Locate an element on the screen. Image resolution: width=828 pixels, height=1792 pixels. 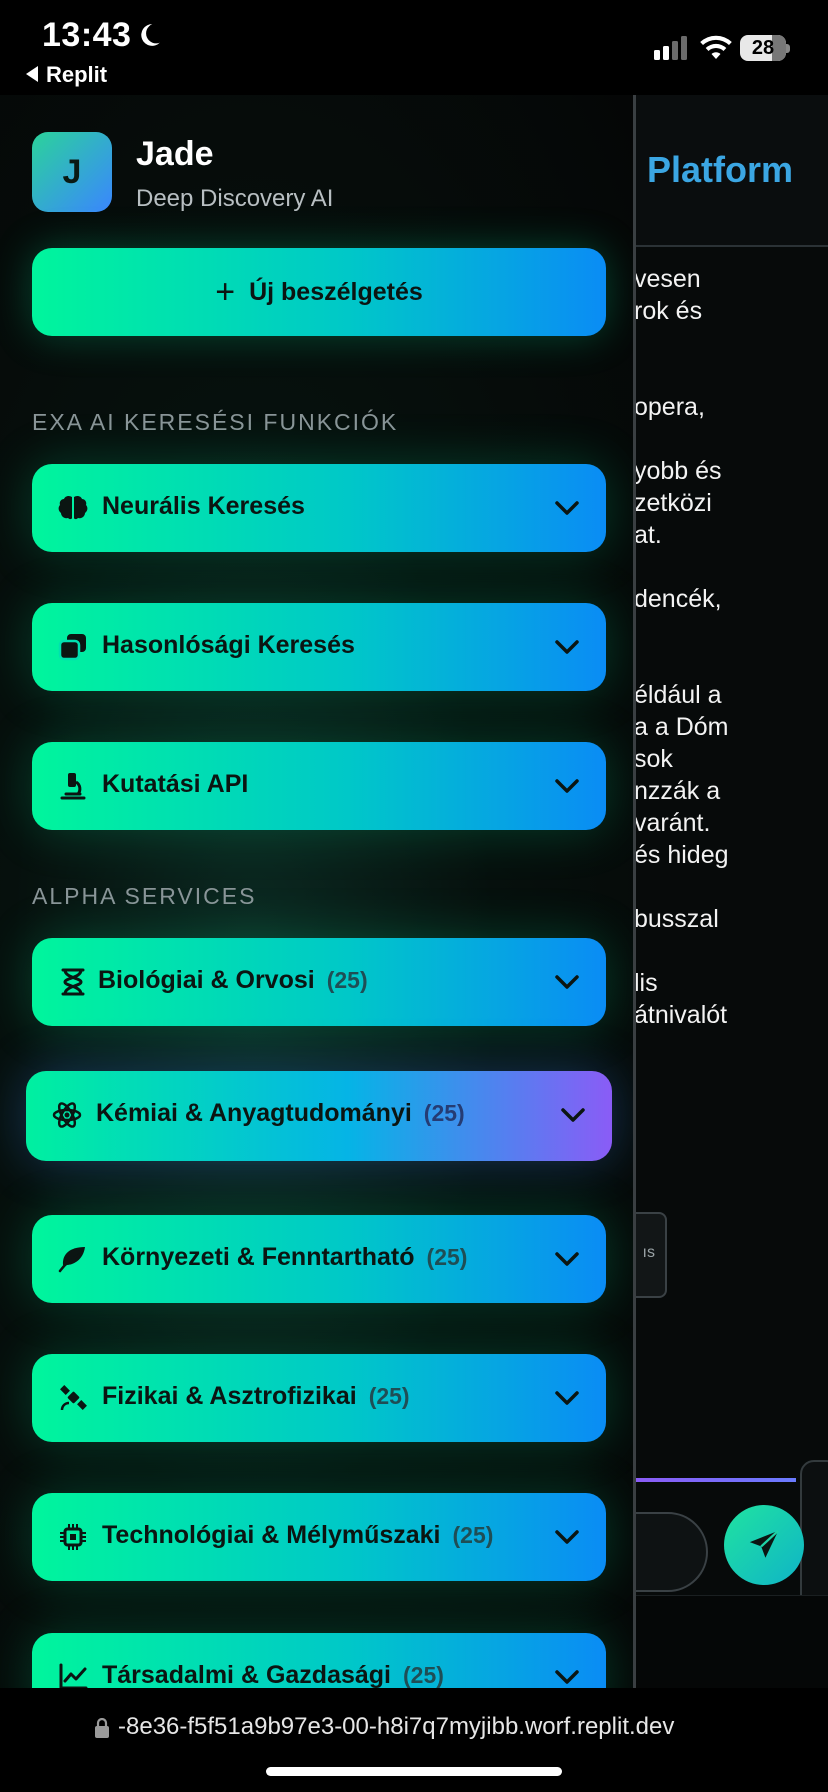
lock-icon is located at coordinates (102, 1728).